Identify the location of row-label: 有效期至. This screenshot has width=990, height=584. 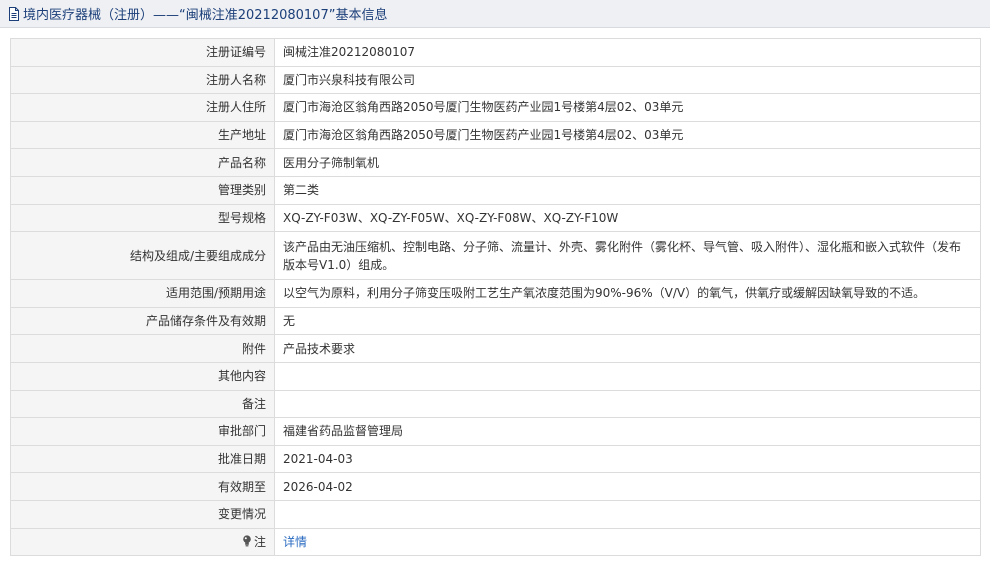
(142, 486).